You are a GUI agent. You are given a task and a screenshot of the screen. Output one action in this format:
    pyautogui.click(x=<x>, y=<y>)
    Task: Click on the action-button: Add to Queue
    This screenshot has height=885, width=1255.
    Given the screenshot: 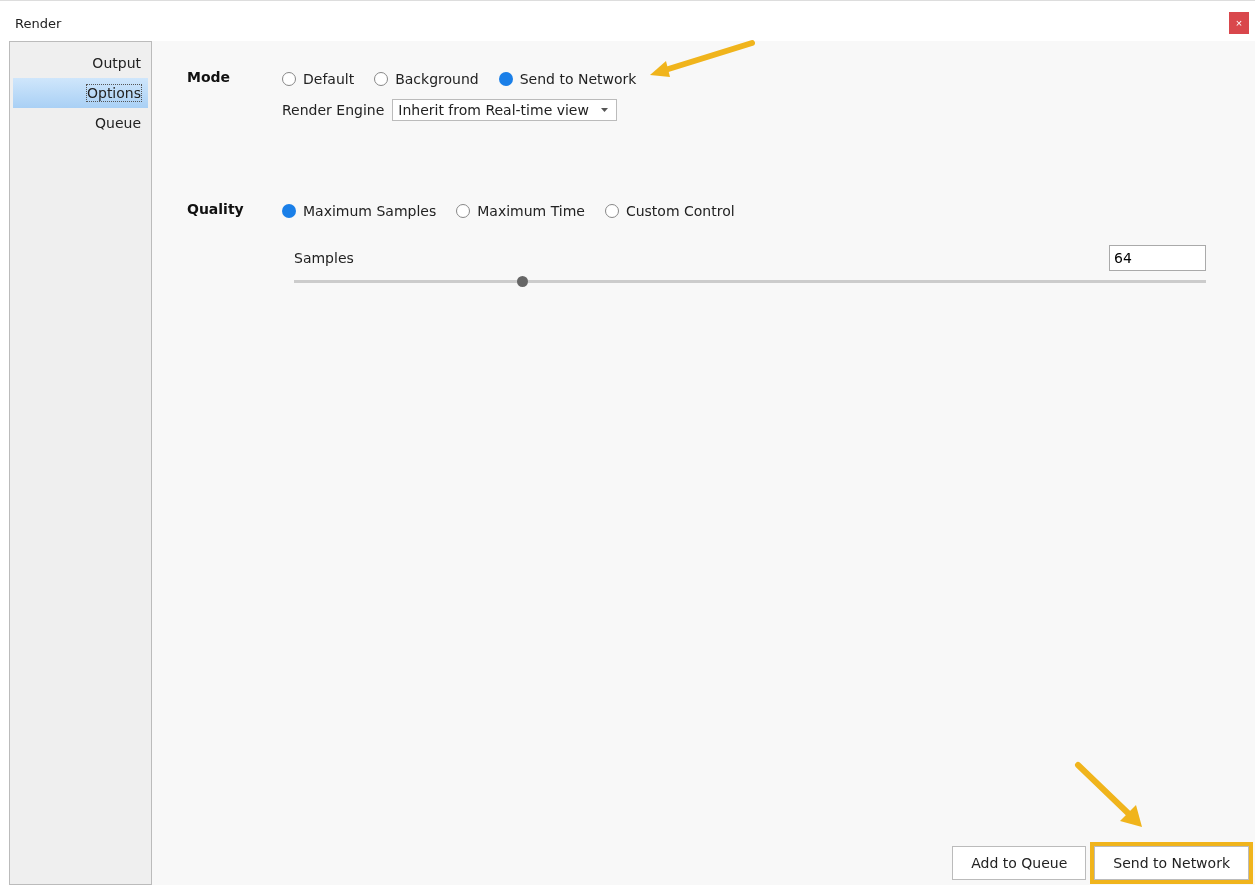 What is the action you would take?
    pyautogui.click(x=1019, y=863)
    